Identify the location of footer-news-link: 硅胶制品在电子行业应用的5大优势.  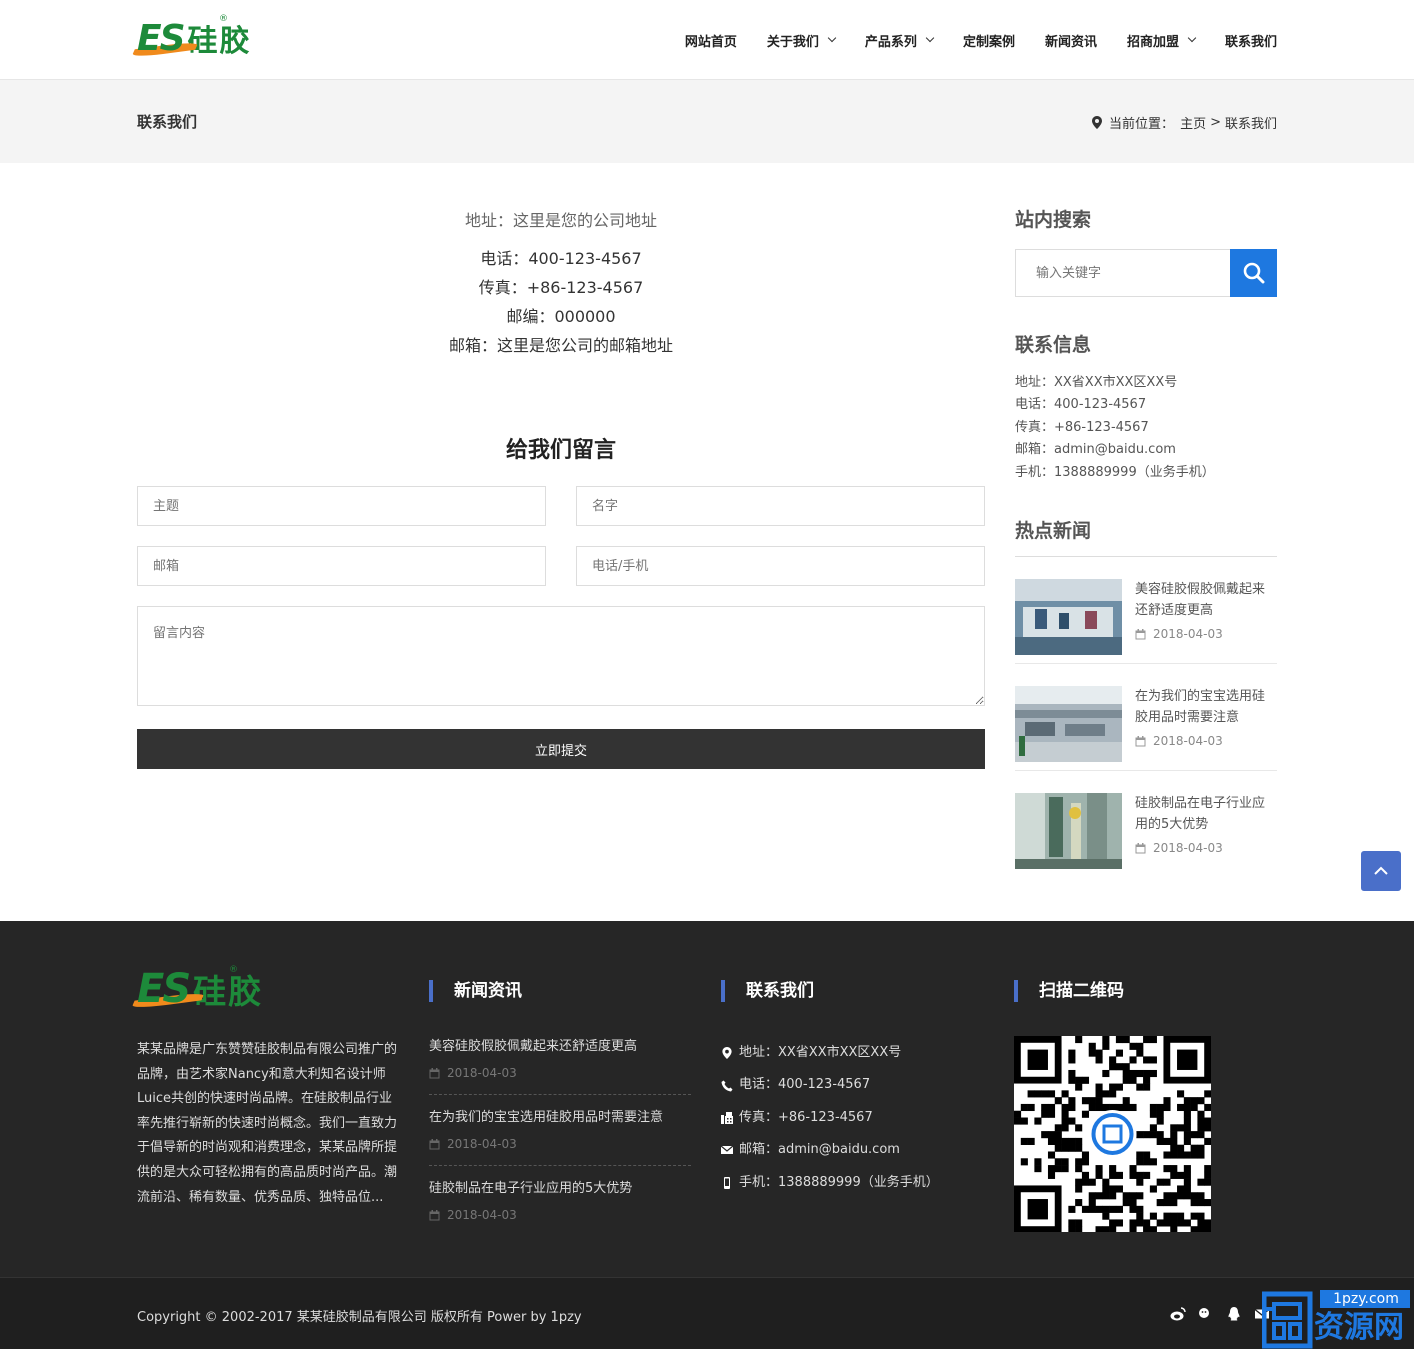
(560, 1189).